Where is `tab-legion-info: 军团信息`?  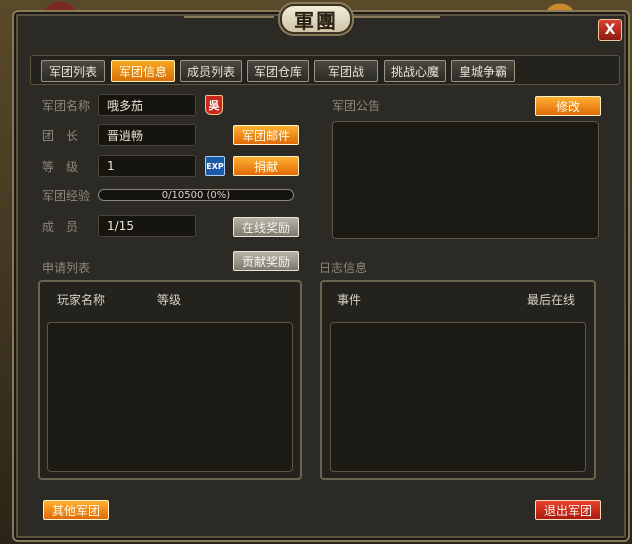
tab-legion-info: 军团信息 is located at coordinates (143, 71).